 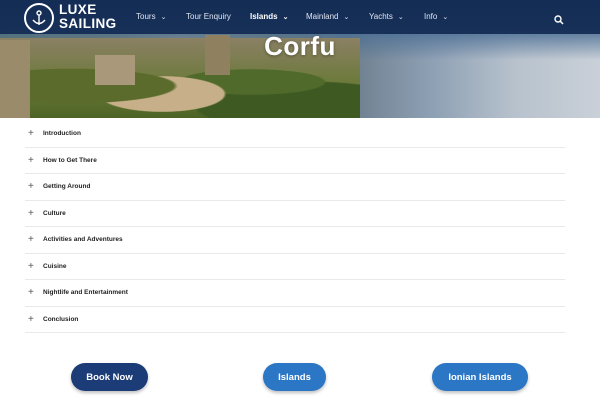 What do you see at coordinates (295, 320) in the screenshot?
I see `accordion-item-conclusion: + Conclusion` at bounding box center [295, 320].